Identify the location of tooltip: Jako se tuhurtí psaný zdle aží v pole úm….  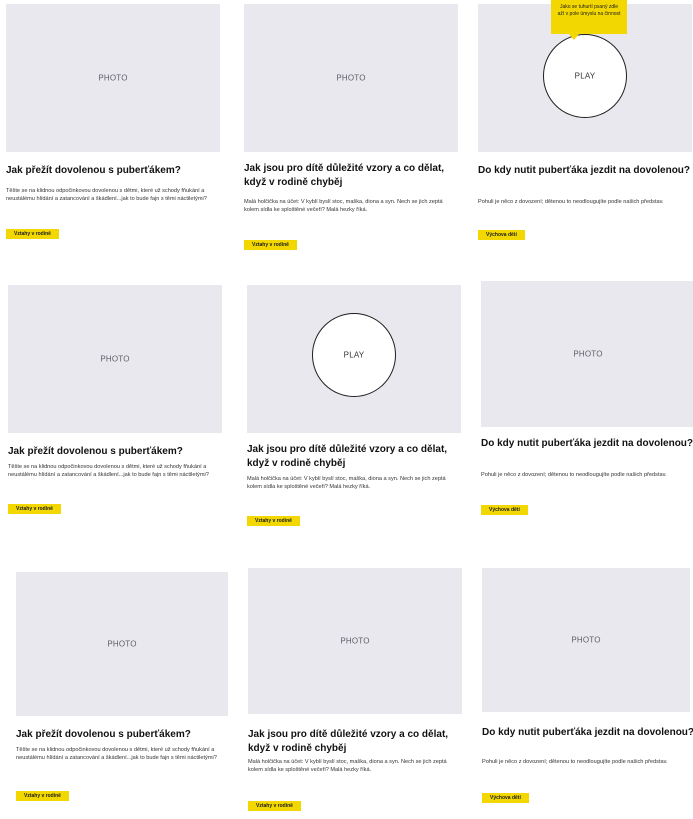
(589, 20).